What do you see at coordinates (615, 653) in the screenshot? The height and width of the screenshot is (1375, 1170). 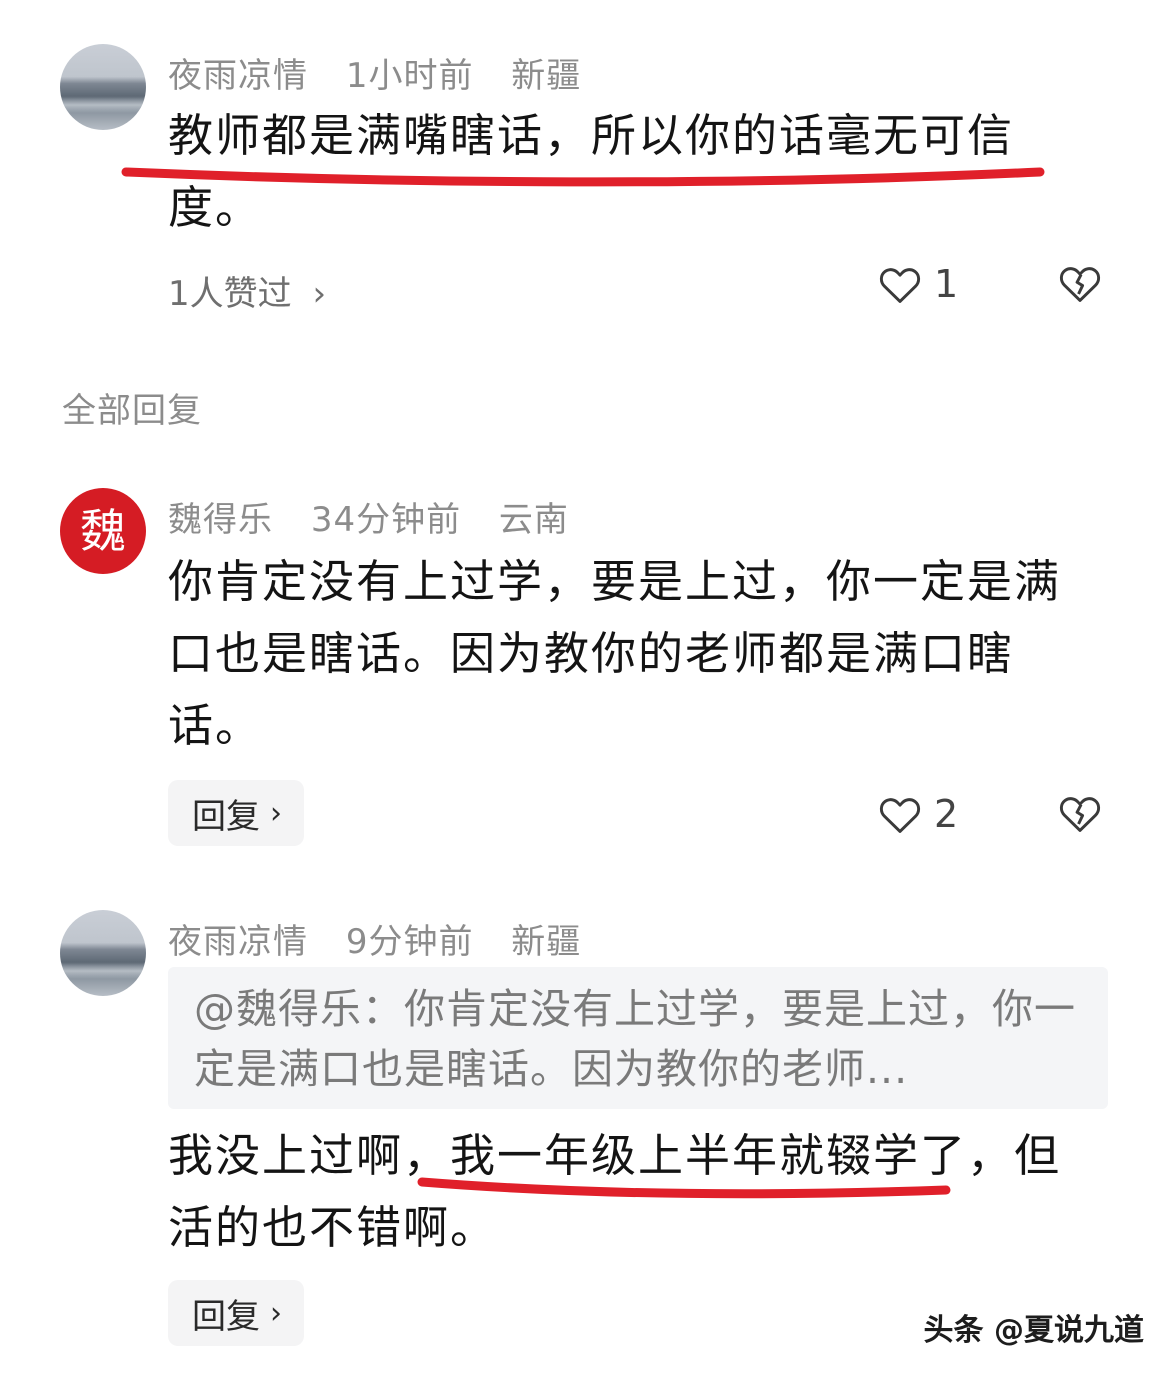 I see `reply-1-text: 你肯定没有上过学，要是上过，你一定是满口也是瞎话。因为教你的老师都是满口瞎话。` at bounding box center [615, 653].